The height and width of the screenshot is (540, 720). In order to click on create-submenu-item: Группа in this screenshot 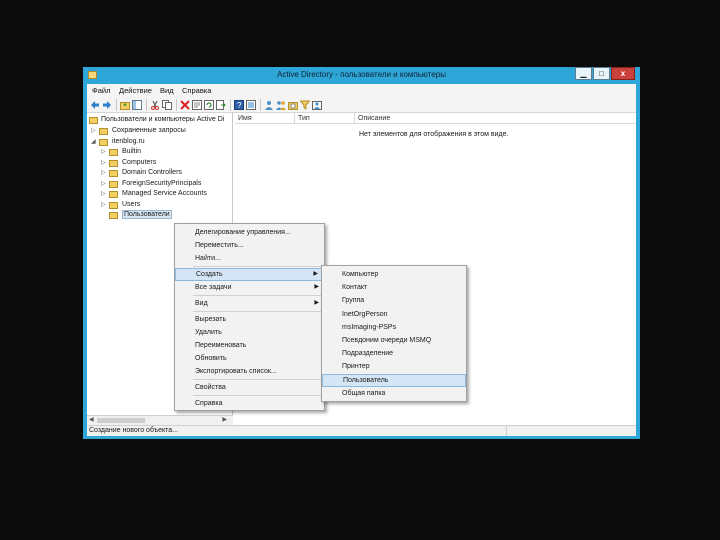, I will do `click(394, 300)`.